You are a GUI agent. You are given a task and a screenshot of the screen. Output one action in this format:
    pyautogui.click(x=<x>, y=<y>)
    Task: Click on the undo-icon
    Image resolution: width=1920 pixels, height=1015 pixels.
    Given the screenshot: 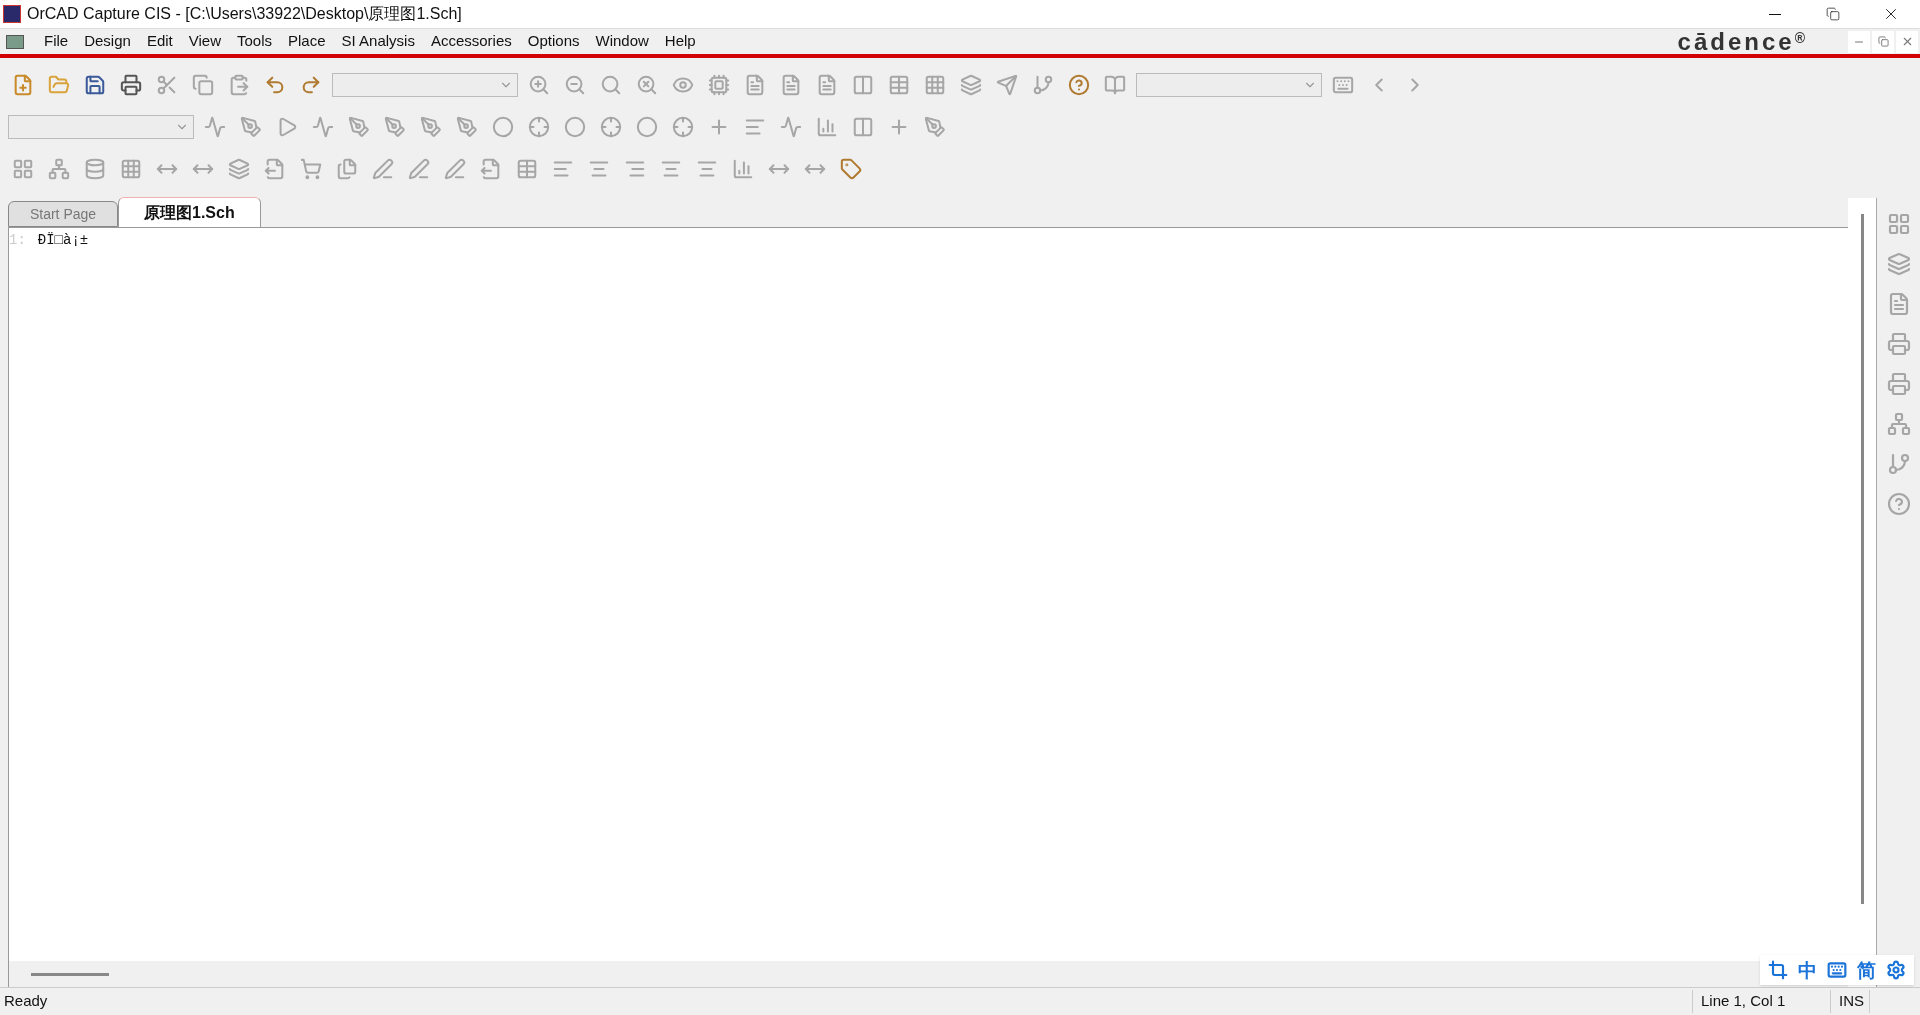 What is the action you would take?
    pyautogui.click(x=275, y=85)
    